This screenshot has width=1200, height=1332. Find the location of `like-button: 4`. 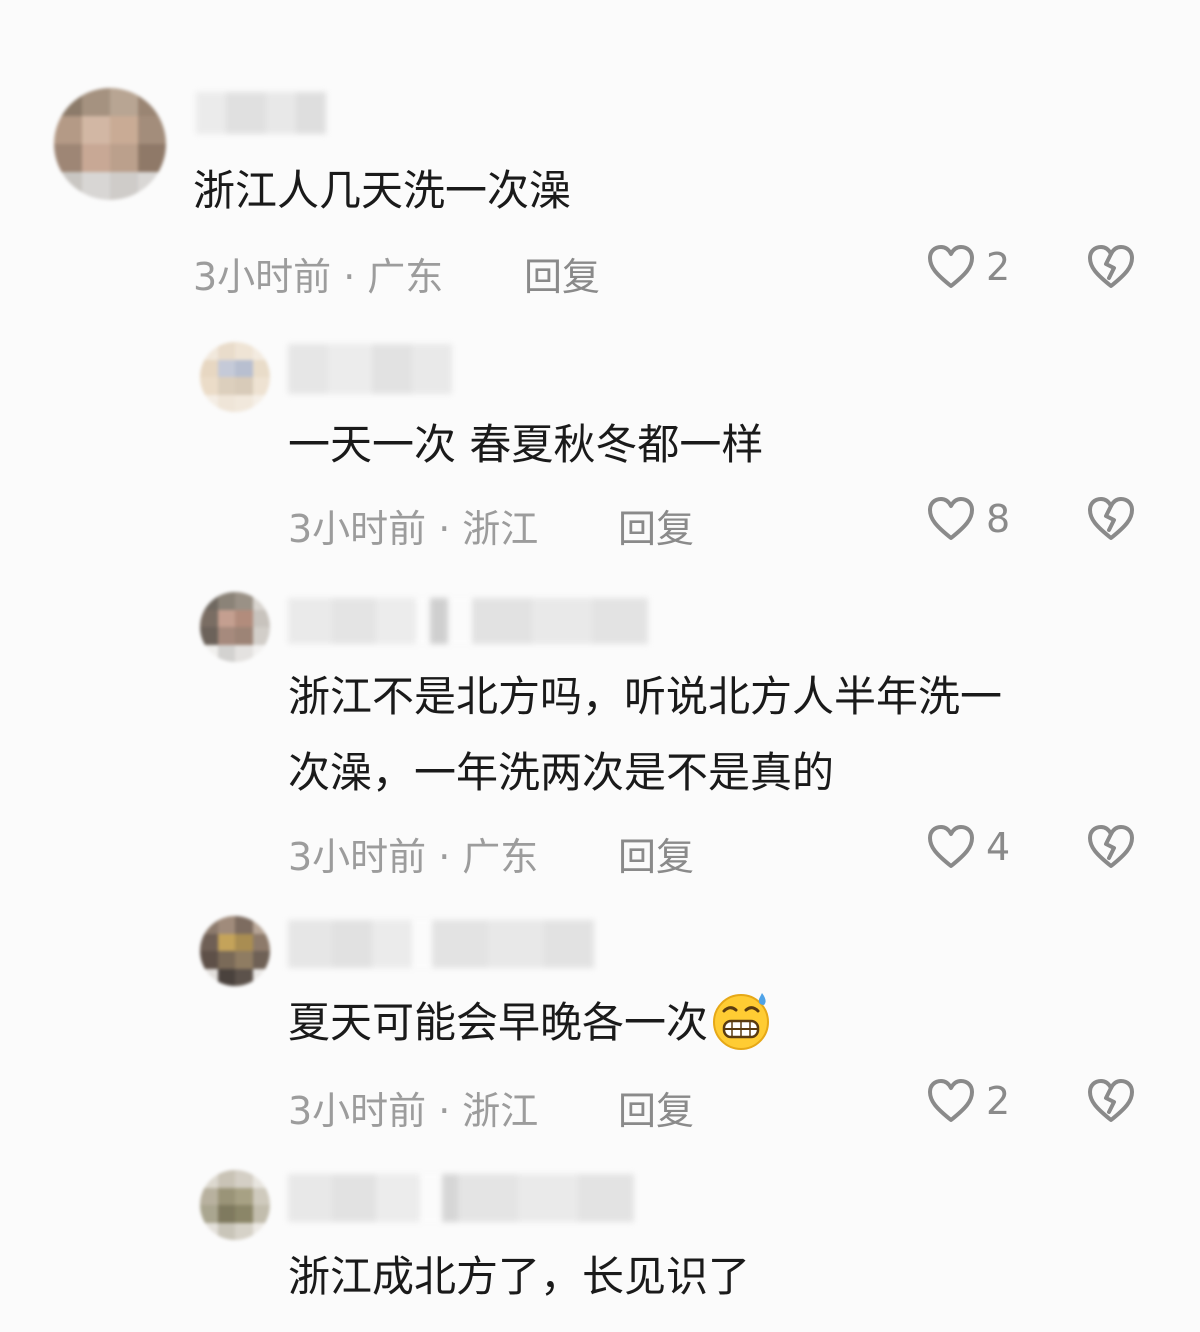

like-button: 4 is located at coordinates (968, 847).